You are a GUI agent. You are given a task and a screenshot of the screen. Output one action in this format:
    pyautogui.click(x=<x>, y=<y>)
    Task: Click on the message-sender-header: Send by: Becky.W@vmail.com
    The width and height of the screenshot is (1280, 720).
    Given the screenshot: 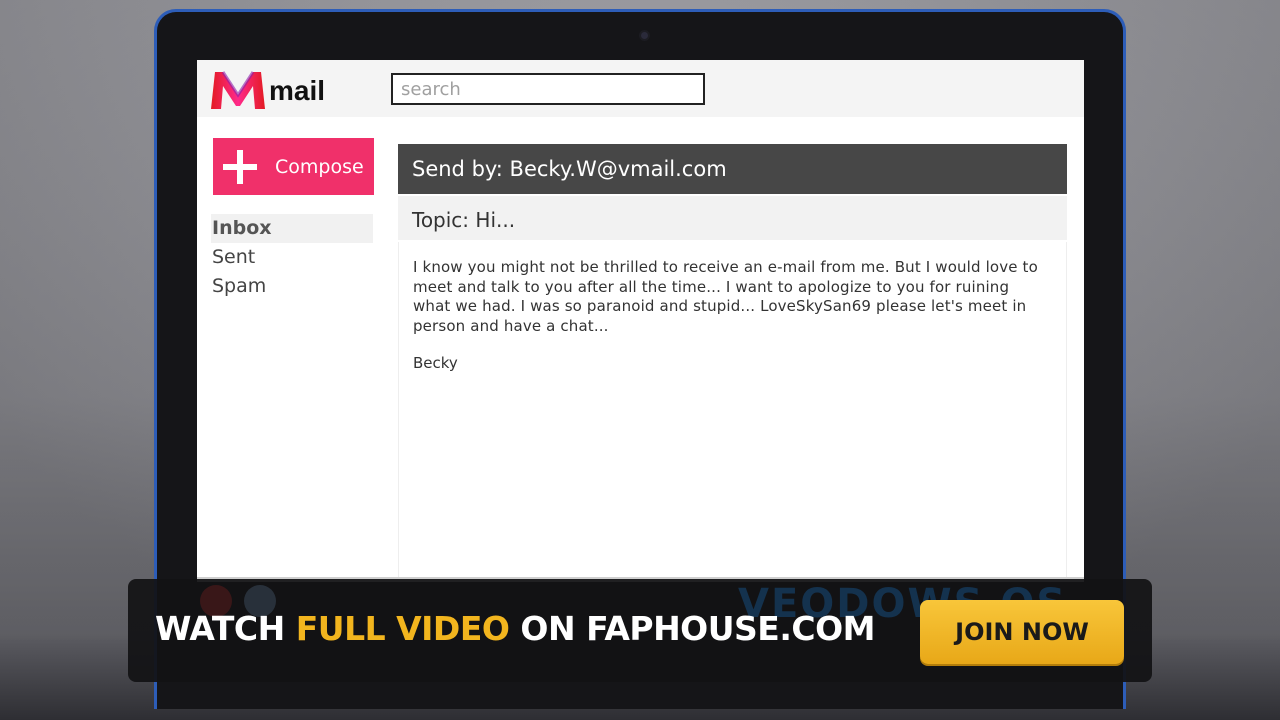 What is the action you would take?
    pyautogui.click(x=732, y=169)
    